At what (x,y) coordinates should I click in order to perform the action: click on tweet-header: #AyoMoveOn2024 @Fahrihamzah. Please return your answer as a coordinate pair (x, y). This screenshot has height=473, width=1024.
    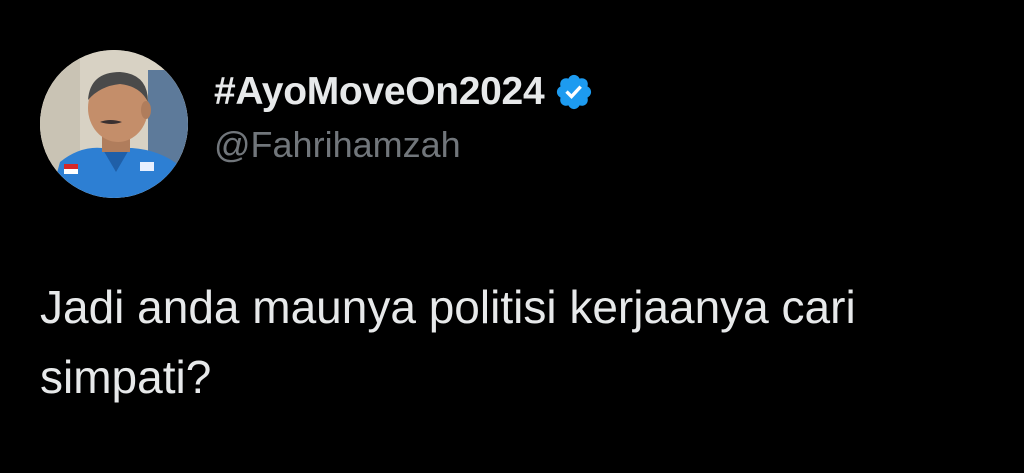
    Looking at the image, I should click on (404, 115).